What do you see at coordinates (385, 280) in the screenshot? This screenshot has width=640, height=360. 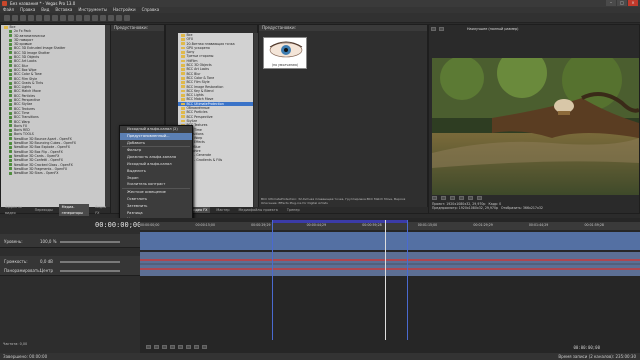 I see `playhead` at bounding box center [385, 280].